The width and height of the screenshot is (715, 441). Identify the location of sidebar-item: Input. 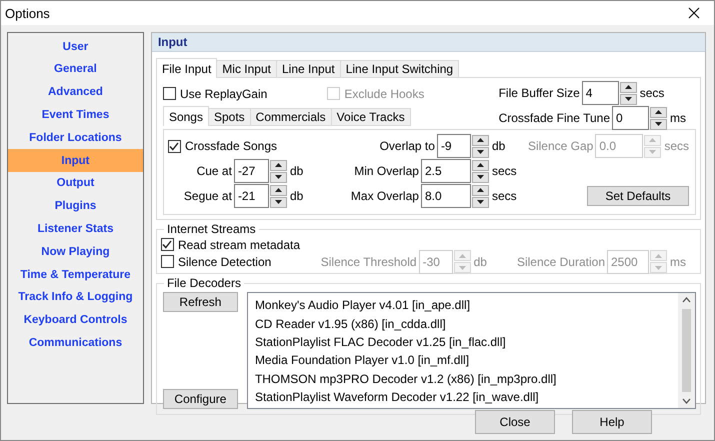
(75, 160).